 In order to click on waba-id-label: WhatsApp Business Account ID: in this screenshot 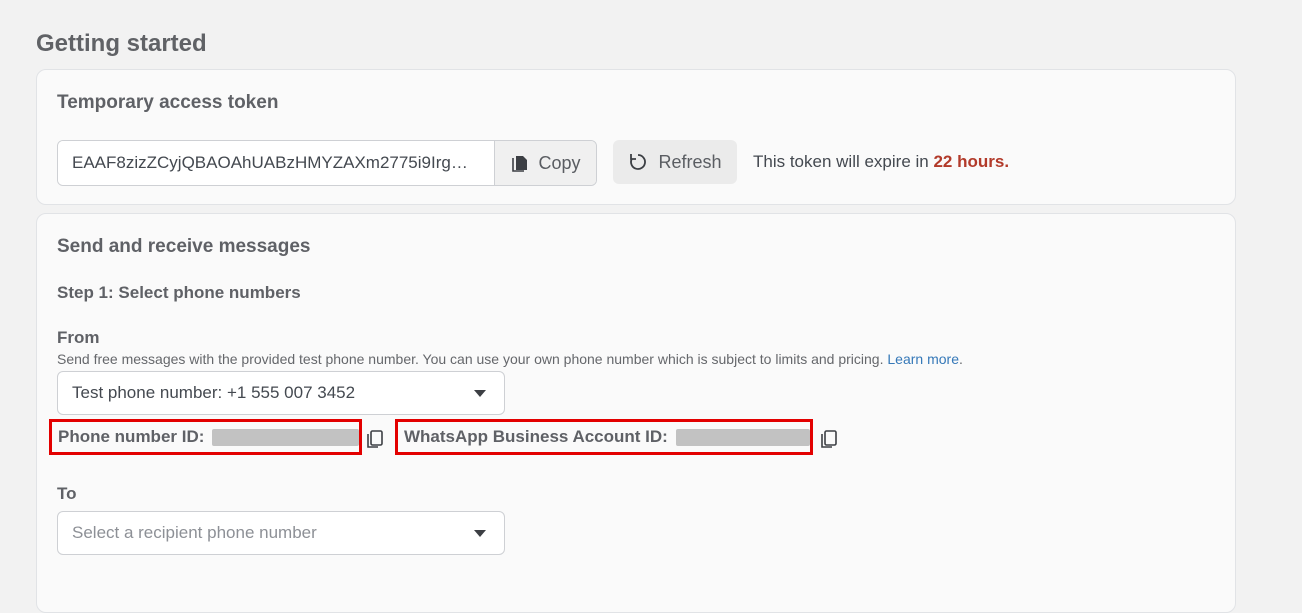, I will do `click(536, 436)`.